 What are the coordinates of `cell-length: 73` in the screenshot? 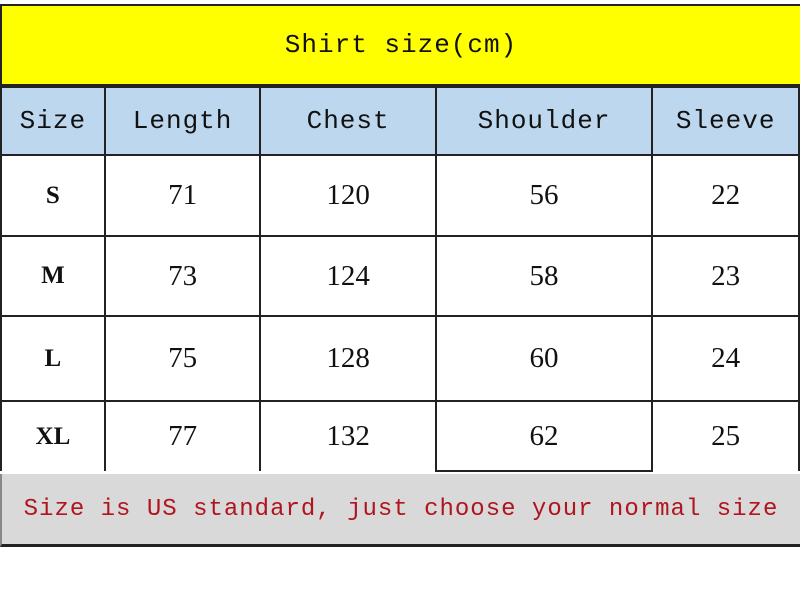 It's located at (182, 276).